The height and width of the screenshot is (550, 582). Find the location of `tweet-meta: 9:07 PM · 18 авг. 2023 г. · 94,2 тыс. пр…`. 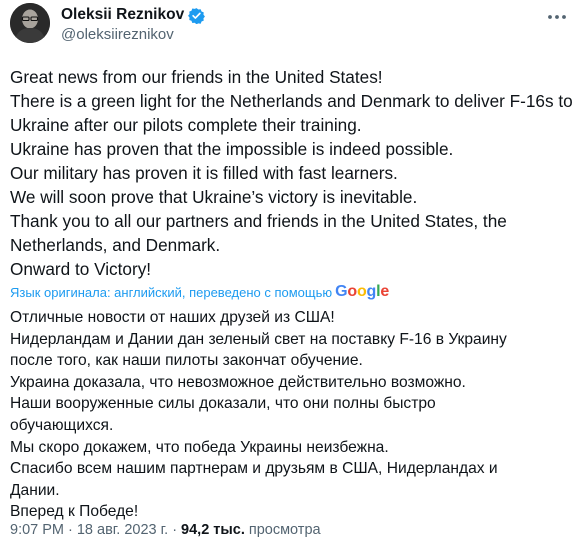

tweet-meta: 9:07 PM · 18 авг. 2023 г. · 94,2 тыс. пр… is located at coordinates (165, 530).